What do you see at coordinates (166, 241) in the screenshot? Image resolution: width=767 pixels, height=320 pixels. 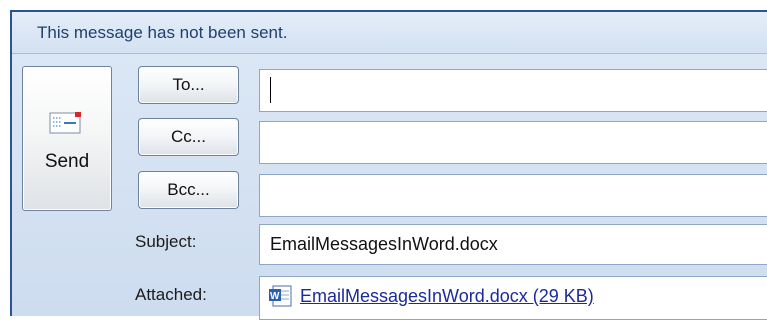 I see `subject-label: Subject:` at bounding box center [166, 241].